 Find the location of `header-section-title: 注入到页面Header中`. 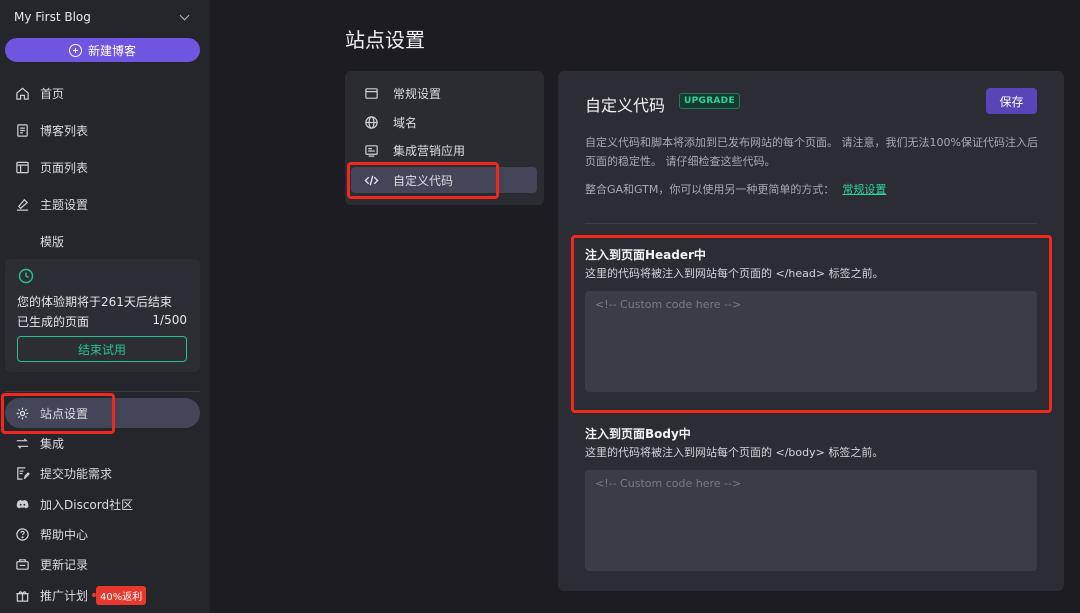

header-section-title: 注入到页面Header中 is located at coordinates (645, 254).